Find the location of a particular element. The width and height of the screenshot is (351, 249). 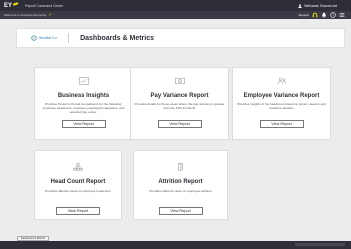

user-menu: Welcome, Ecuvon cnt is located at coordinates (317, 6).